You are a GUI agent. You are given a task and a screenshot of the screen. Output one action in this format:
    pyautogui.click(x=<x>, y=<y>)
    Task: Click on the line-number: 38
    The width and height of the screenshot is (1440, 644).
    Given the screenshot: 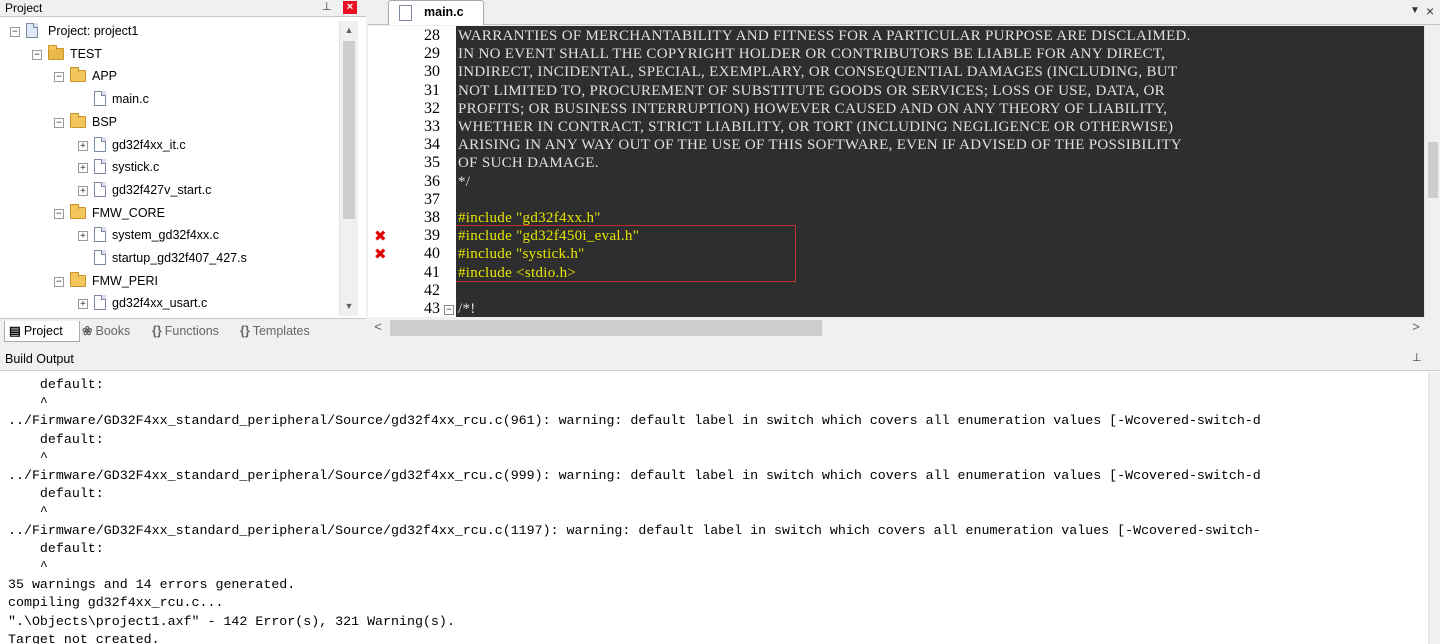 What is the action you would take?
    pyautogui.click(x=432, y=217)
    